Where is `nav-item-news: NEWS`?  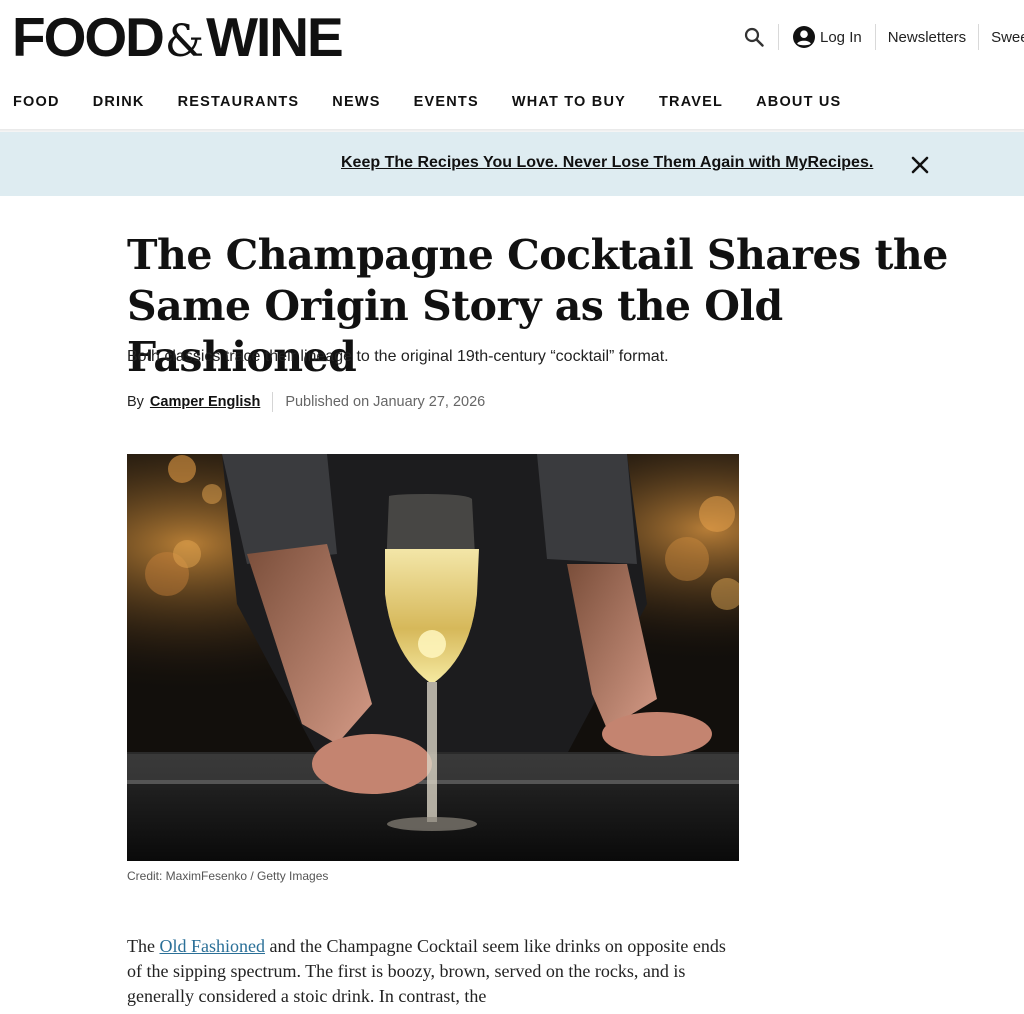 nav-item-news: NEWS is located at coordinates (356, 102).